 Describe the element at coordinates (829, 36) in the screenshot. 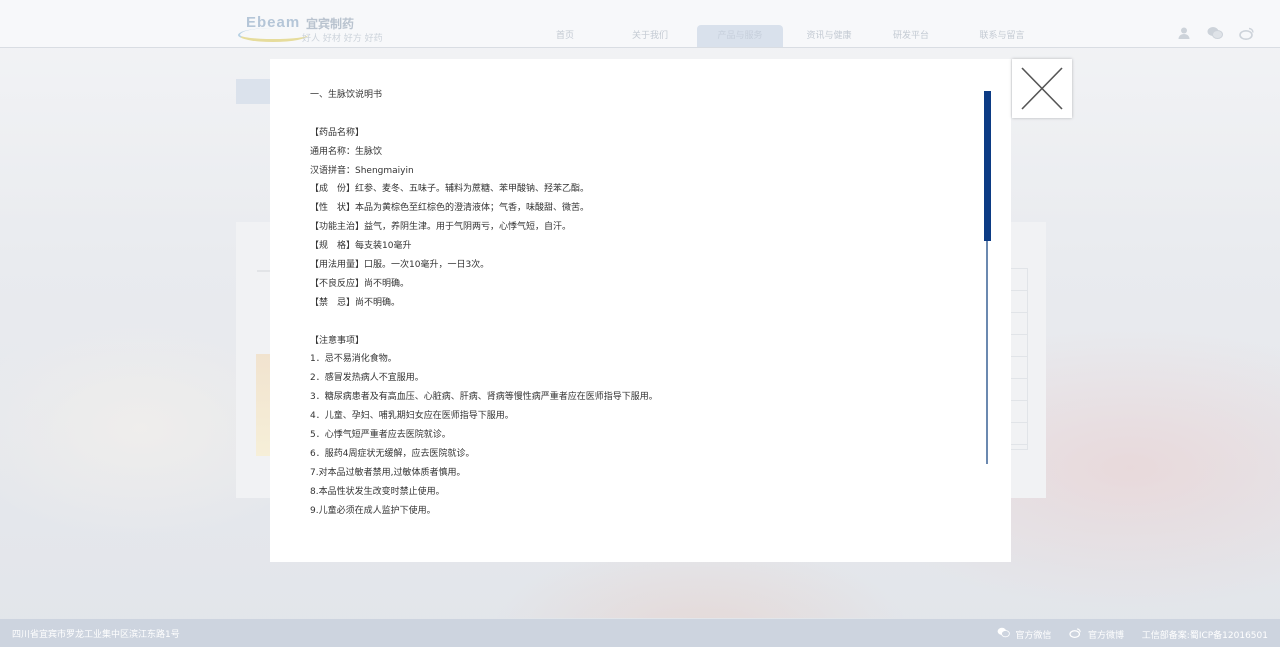

I see `nav-item-news: 资讯与健康` at that location.